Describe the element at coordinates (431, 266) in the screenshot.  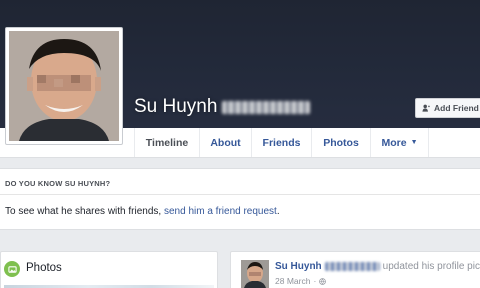
I see `post-action-text: updated his profile pict` at that location.